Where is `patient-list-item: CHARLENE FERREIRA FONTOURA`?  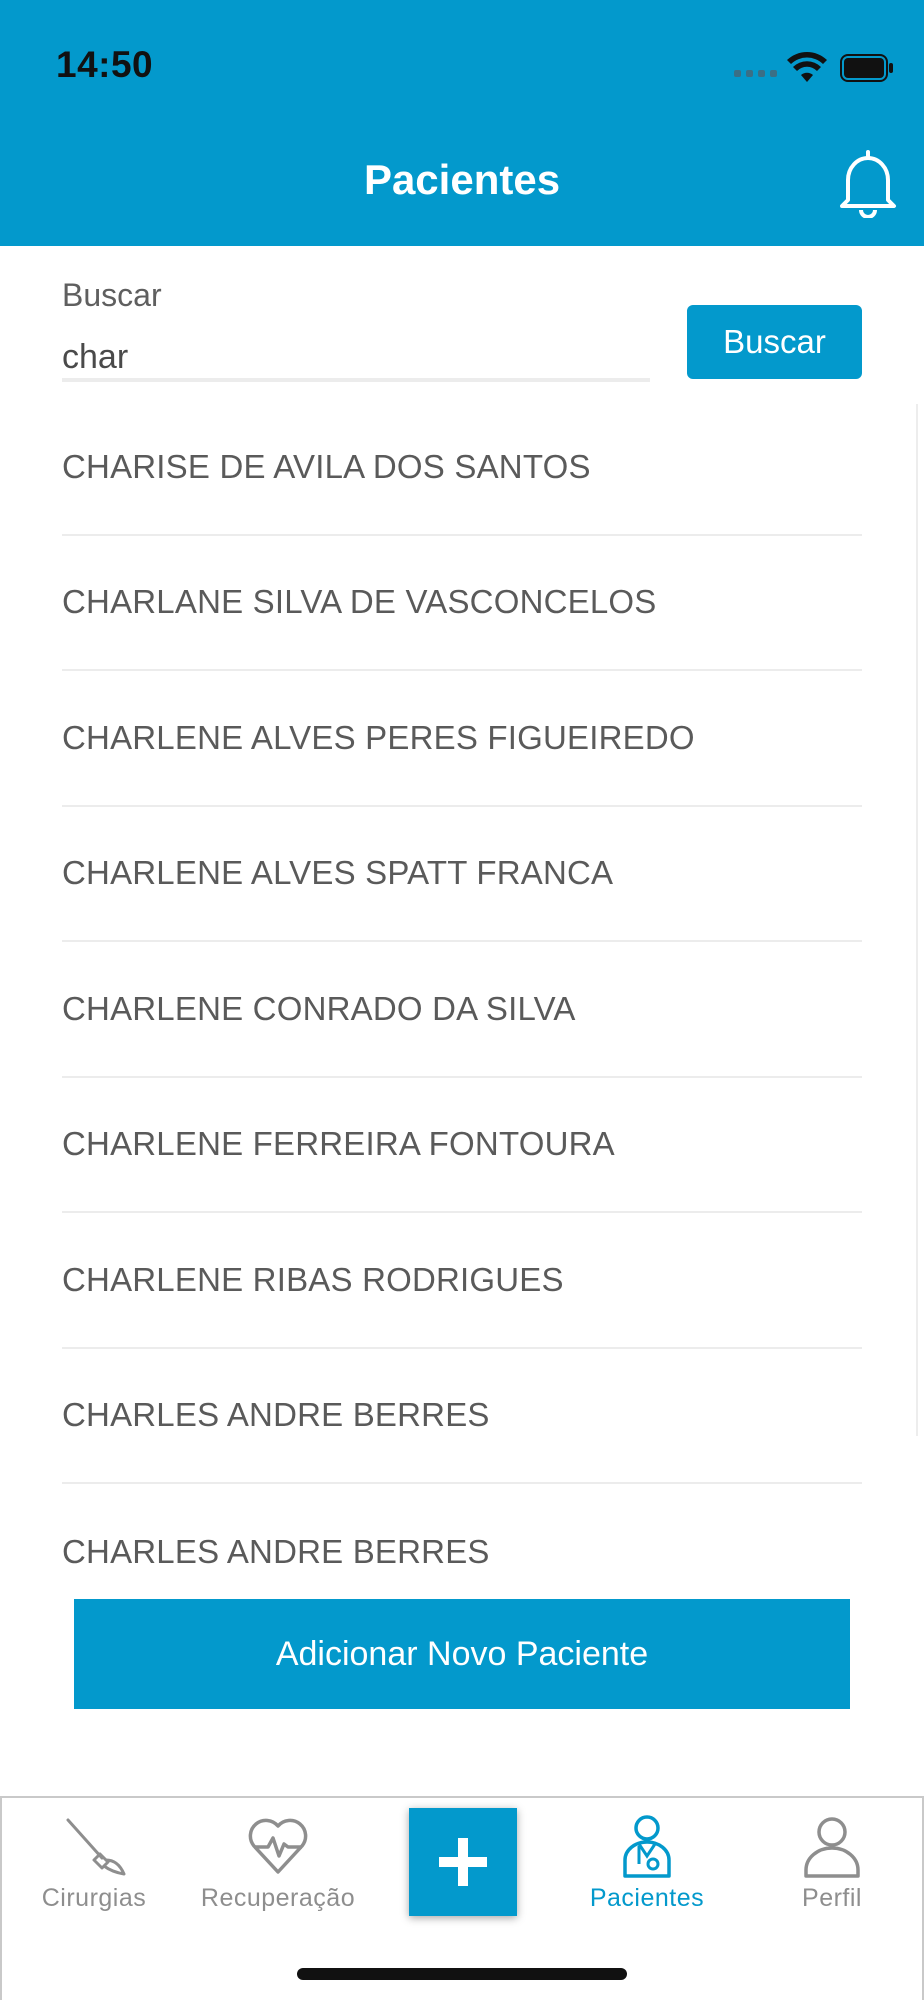
patient-list-item: CHARLENE FERREIRA FONTOURA is located at coordinates (462, 1145).